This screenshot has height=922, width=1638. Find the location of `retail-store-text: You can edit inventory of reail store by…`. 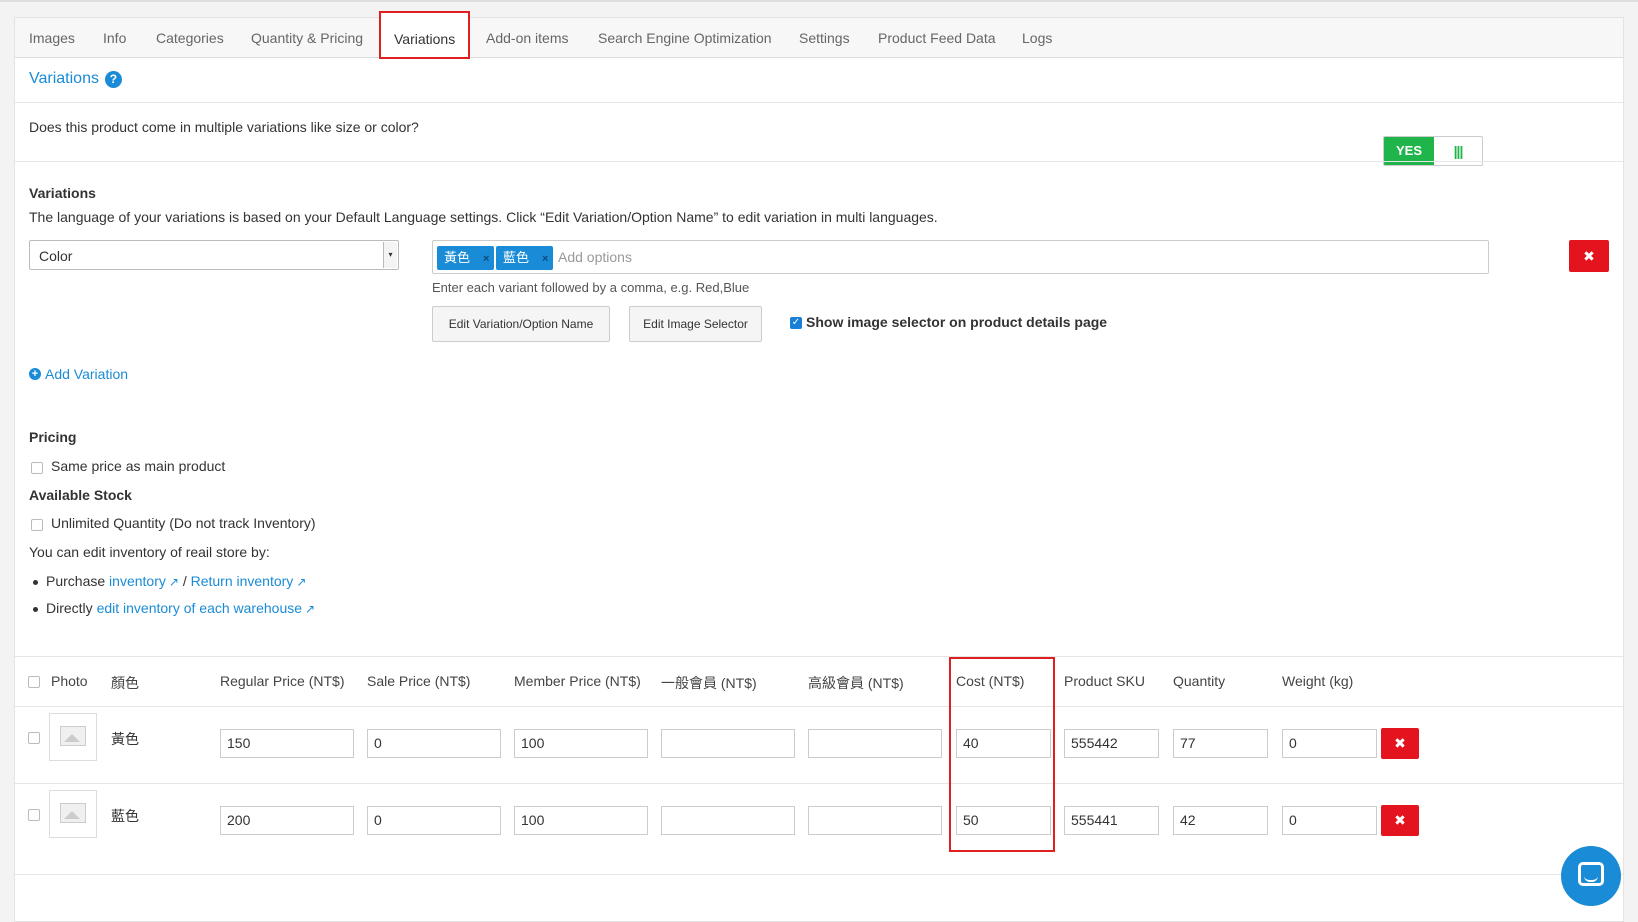

retail-store-text: You can edit inventory of reail store by… is located at coordinates (149, 552).